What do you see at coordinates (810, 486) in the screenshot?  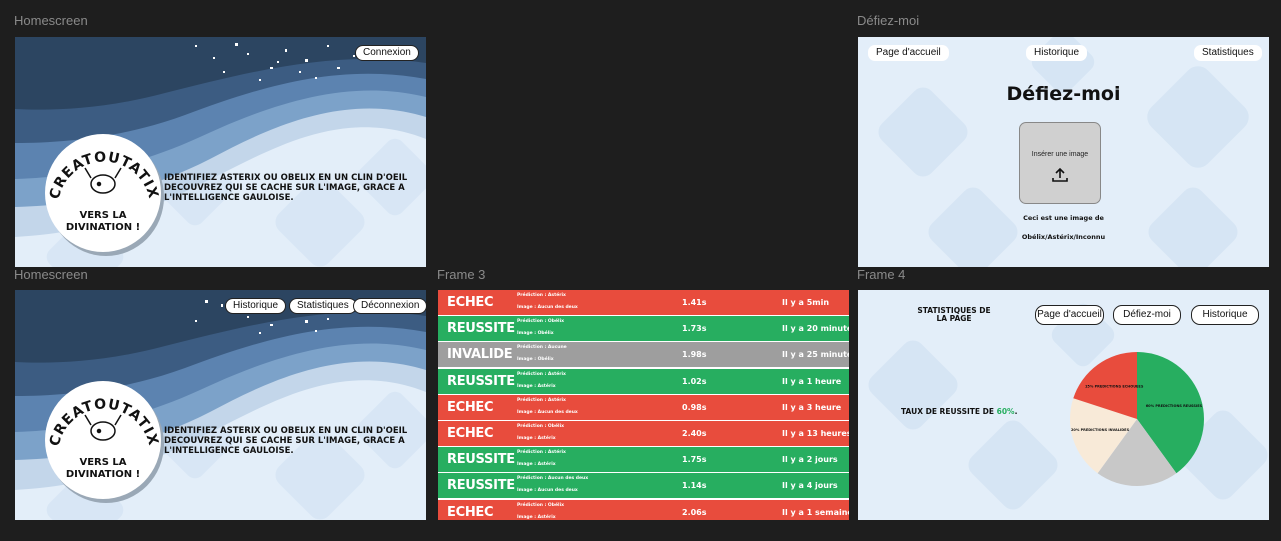 I see `time-ago-text: Il y a 4 jours` at bounding box center [810, 486].